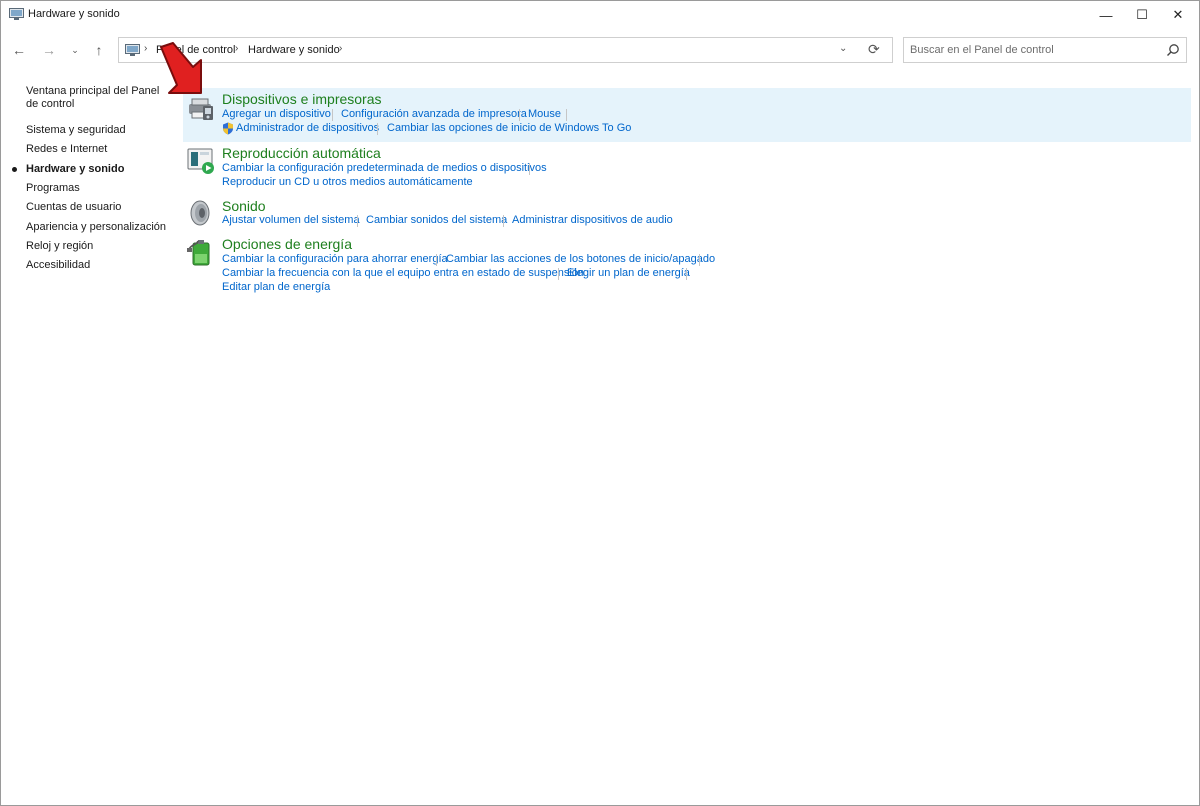 The image size is (1200, 806). Describe the element at coordinates (600, 15) in the screenshot. I see `title-bar: Hardware y sonido — ☐ ✕` at that location.